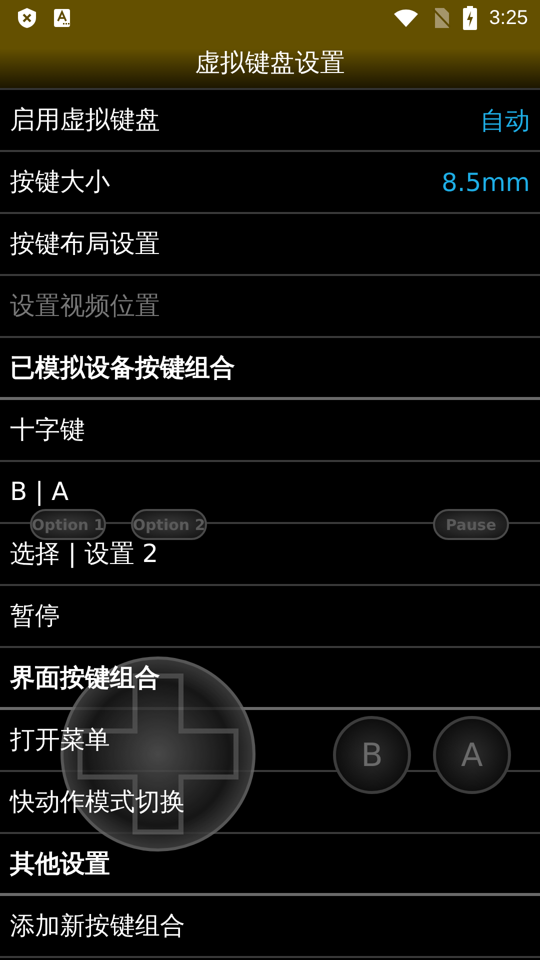 This screenshot has height=960, width=540. What do you see at coordinates (39, 492) in the screenshot?
I see `settings-item: B | A` at bounding box center [39, 492].